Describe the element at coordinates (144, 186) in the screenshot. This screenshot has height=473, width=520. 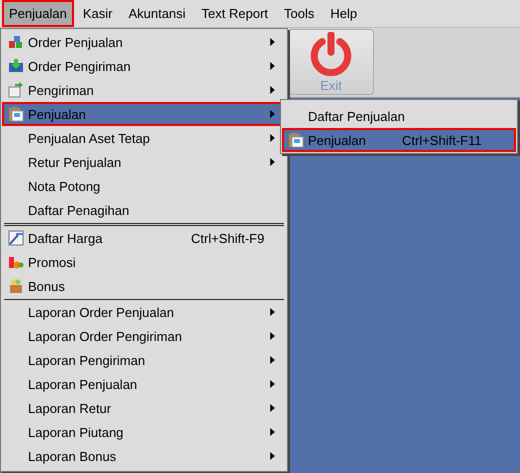
I see `menu-item: Nota Potong` at that location.